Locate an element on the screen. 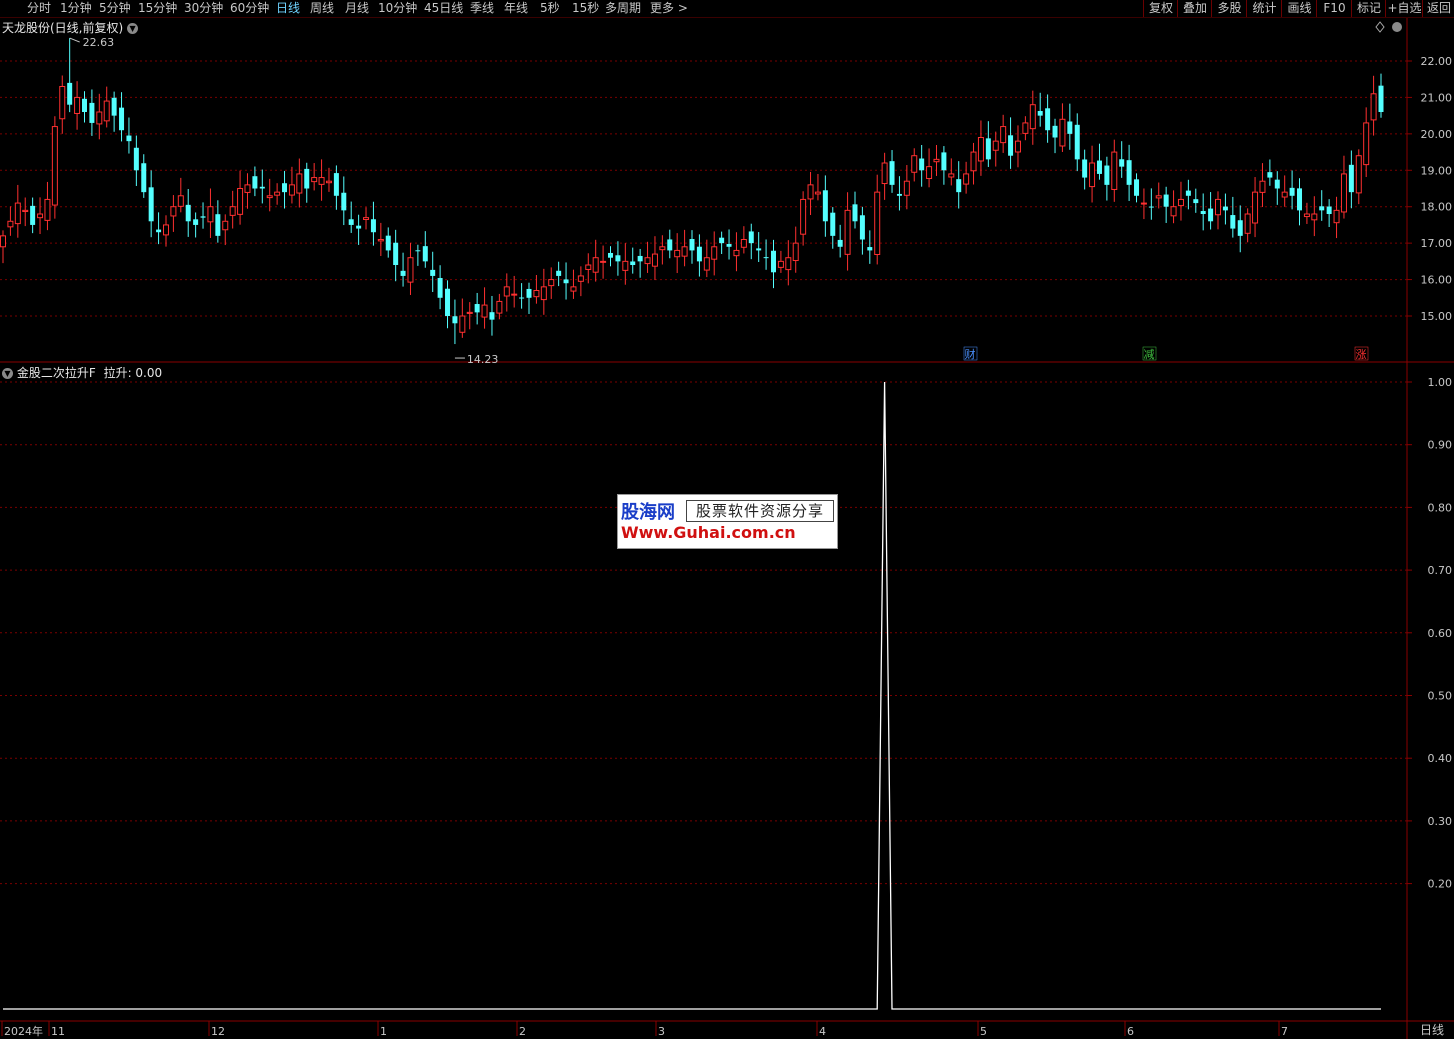  date-label: 11 is located at coordinates (58, 1031).